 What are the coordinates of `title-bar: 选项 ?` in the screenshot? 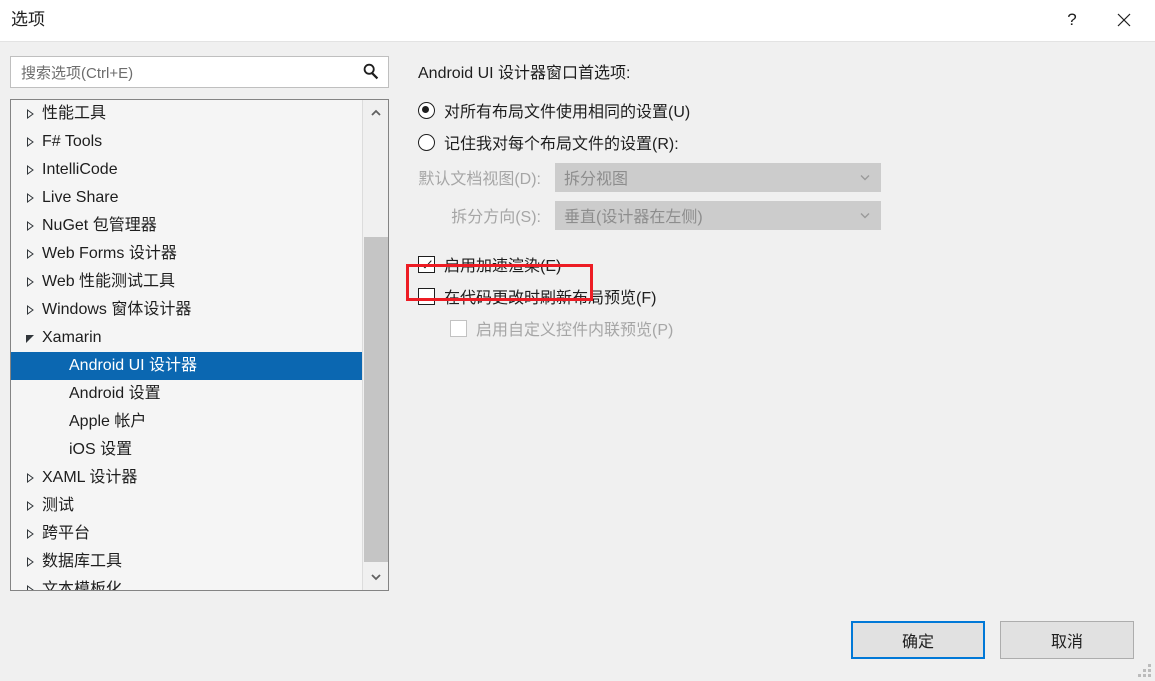 It's located at (577, 21).